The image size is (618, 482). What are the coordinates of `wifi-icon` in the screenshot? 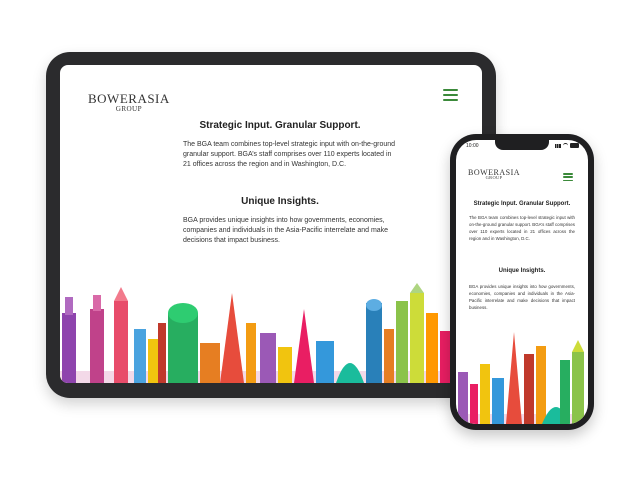 It's located at (565, 145).